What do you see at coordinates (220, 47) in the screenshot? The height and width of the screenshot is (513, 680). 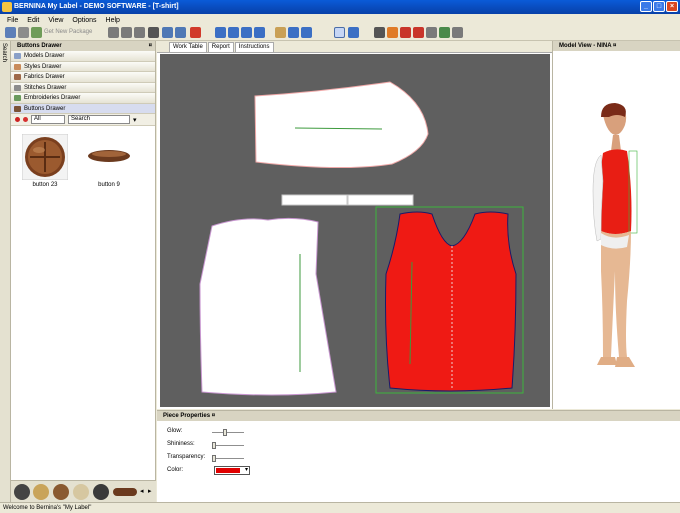 I see `tab-report: Report` at bounding box center [220, 47].